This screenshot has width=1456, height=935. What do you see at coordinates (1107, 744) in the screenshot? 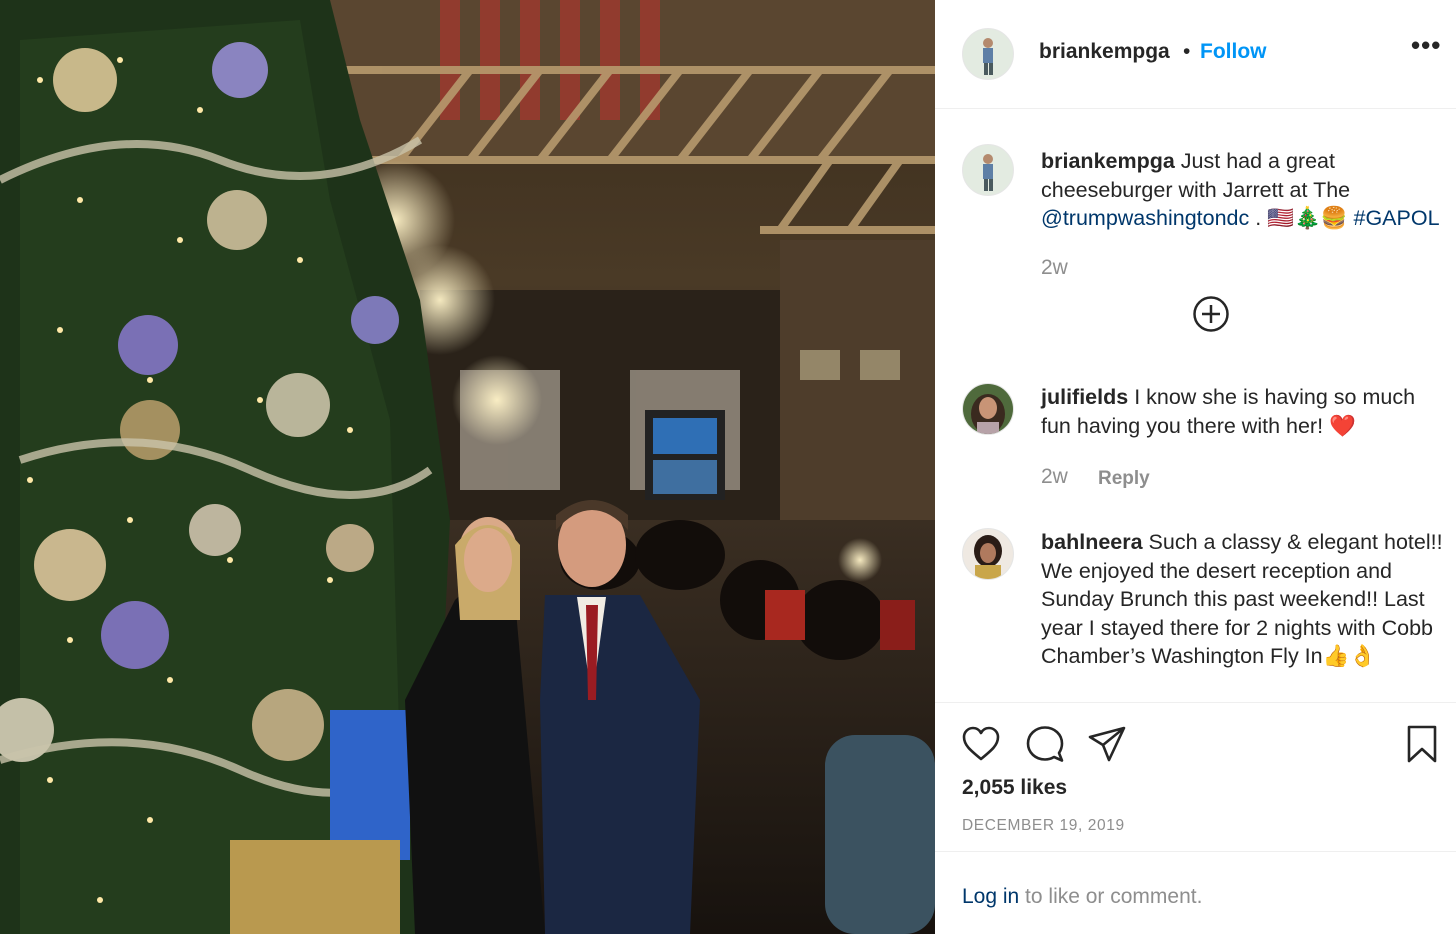
I see `share-icon` at bounding box center [1107, 744].